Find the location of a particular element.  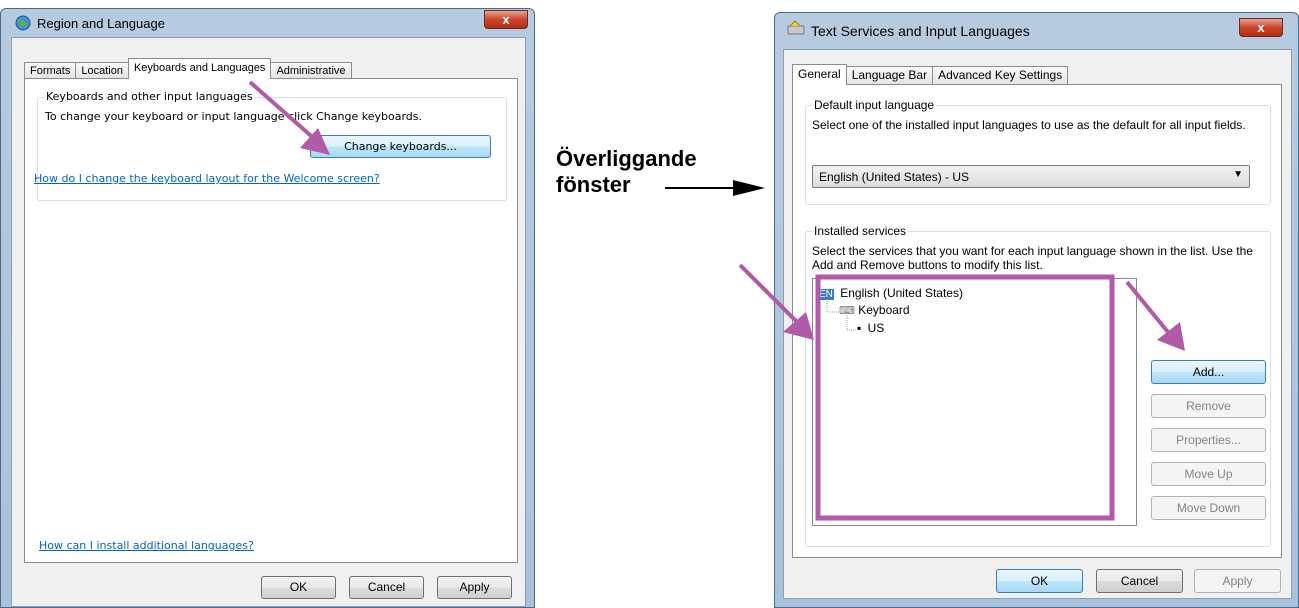

install-languages-link: How can I install additional languages? is located at coordinates (146, 545).